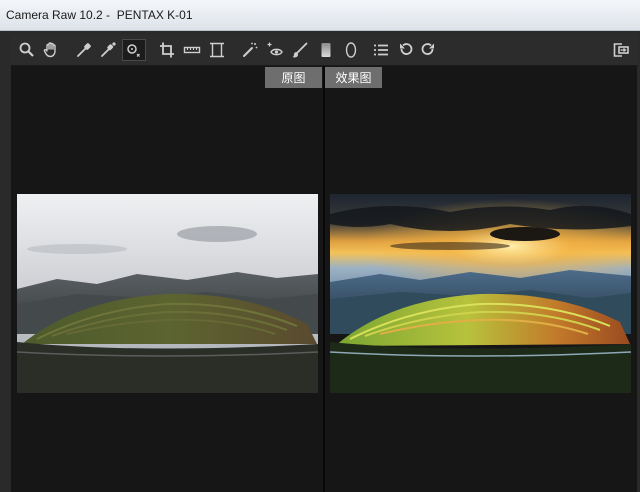  I want to click on transform-icon, so click(217, 50).